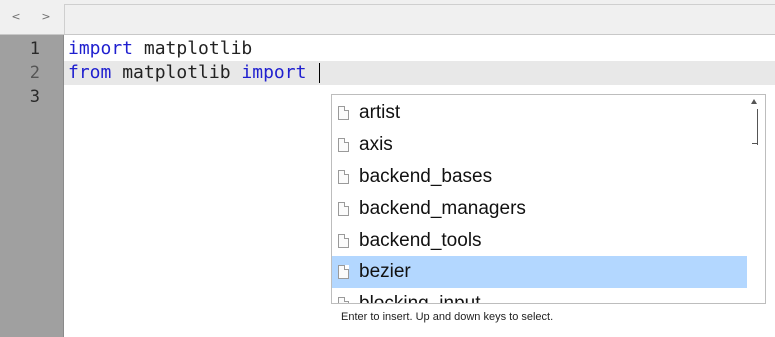 The height and width of the screenshot is (337, 775). What do you see at coordinates (34, 73) in the screenshot?
I see `line-number: 2` at bounding box center [34, 73].